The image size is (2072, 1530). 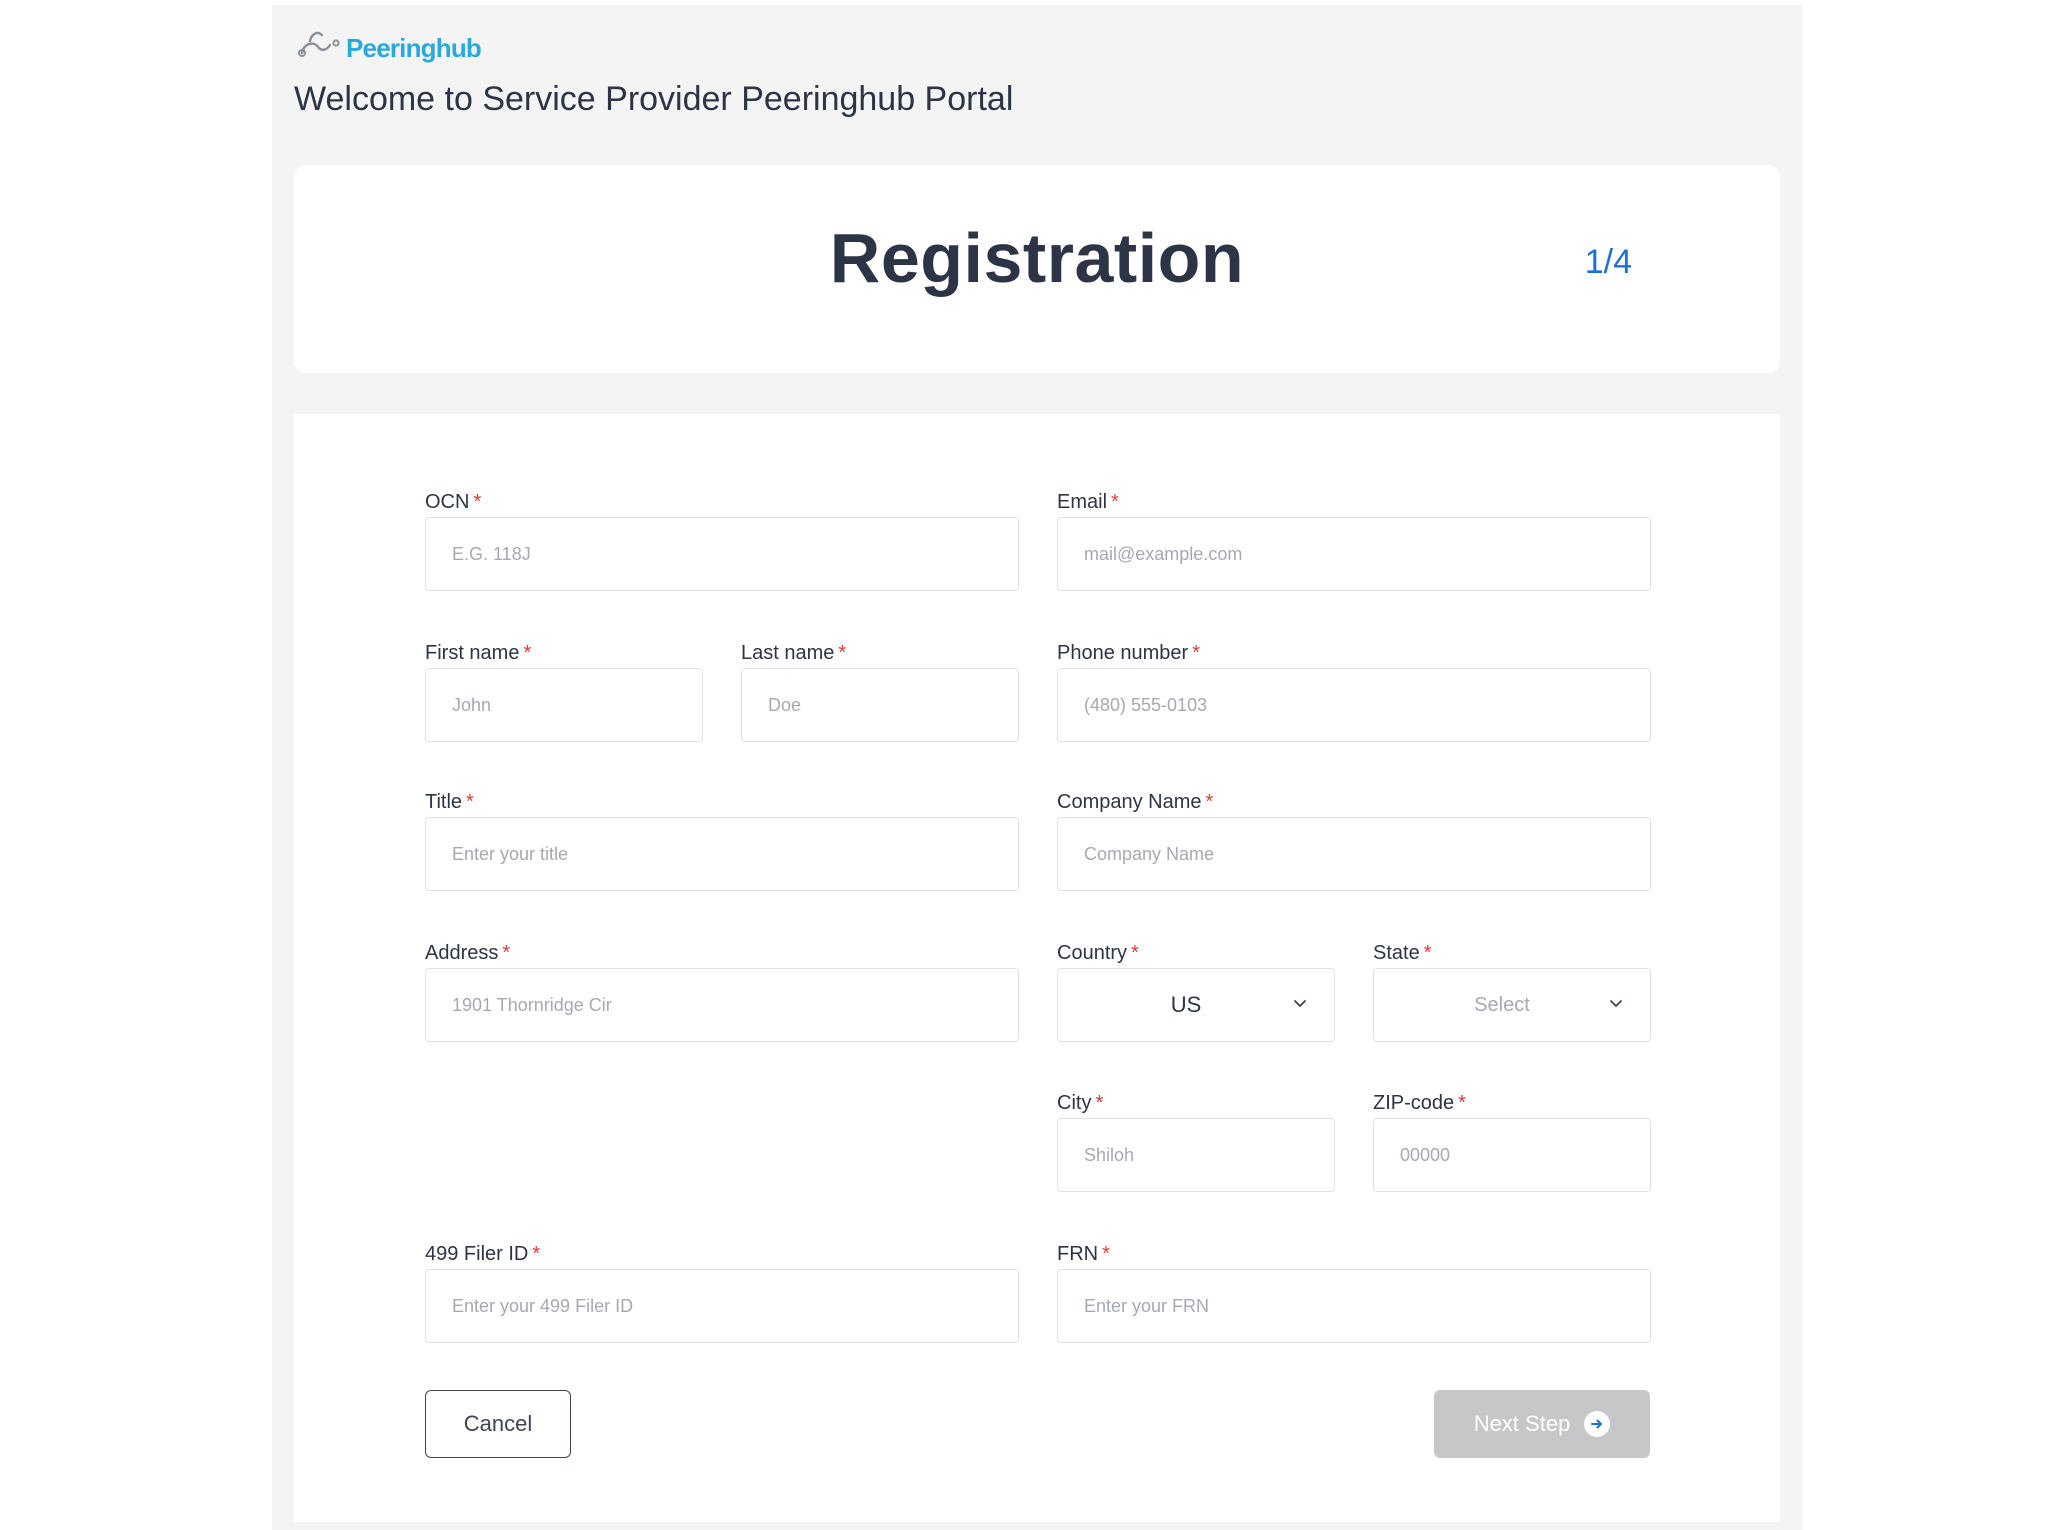 I want to click on company-field-group: Company Name * Company Name, so click(x=1354, y=840).